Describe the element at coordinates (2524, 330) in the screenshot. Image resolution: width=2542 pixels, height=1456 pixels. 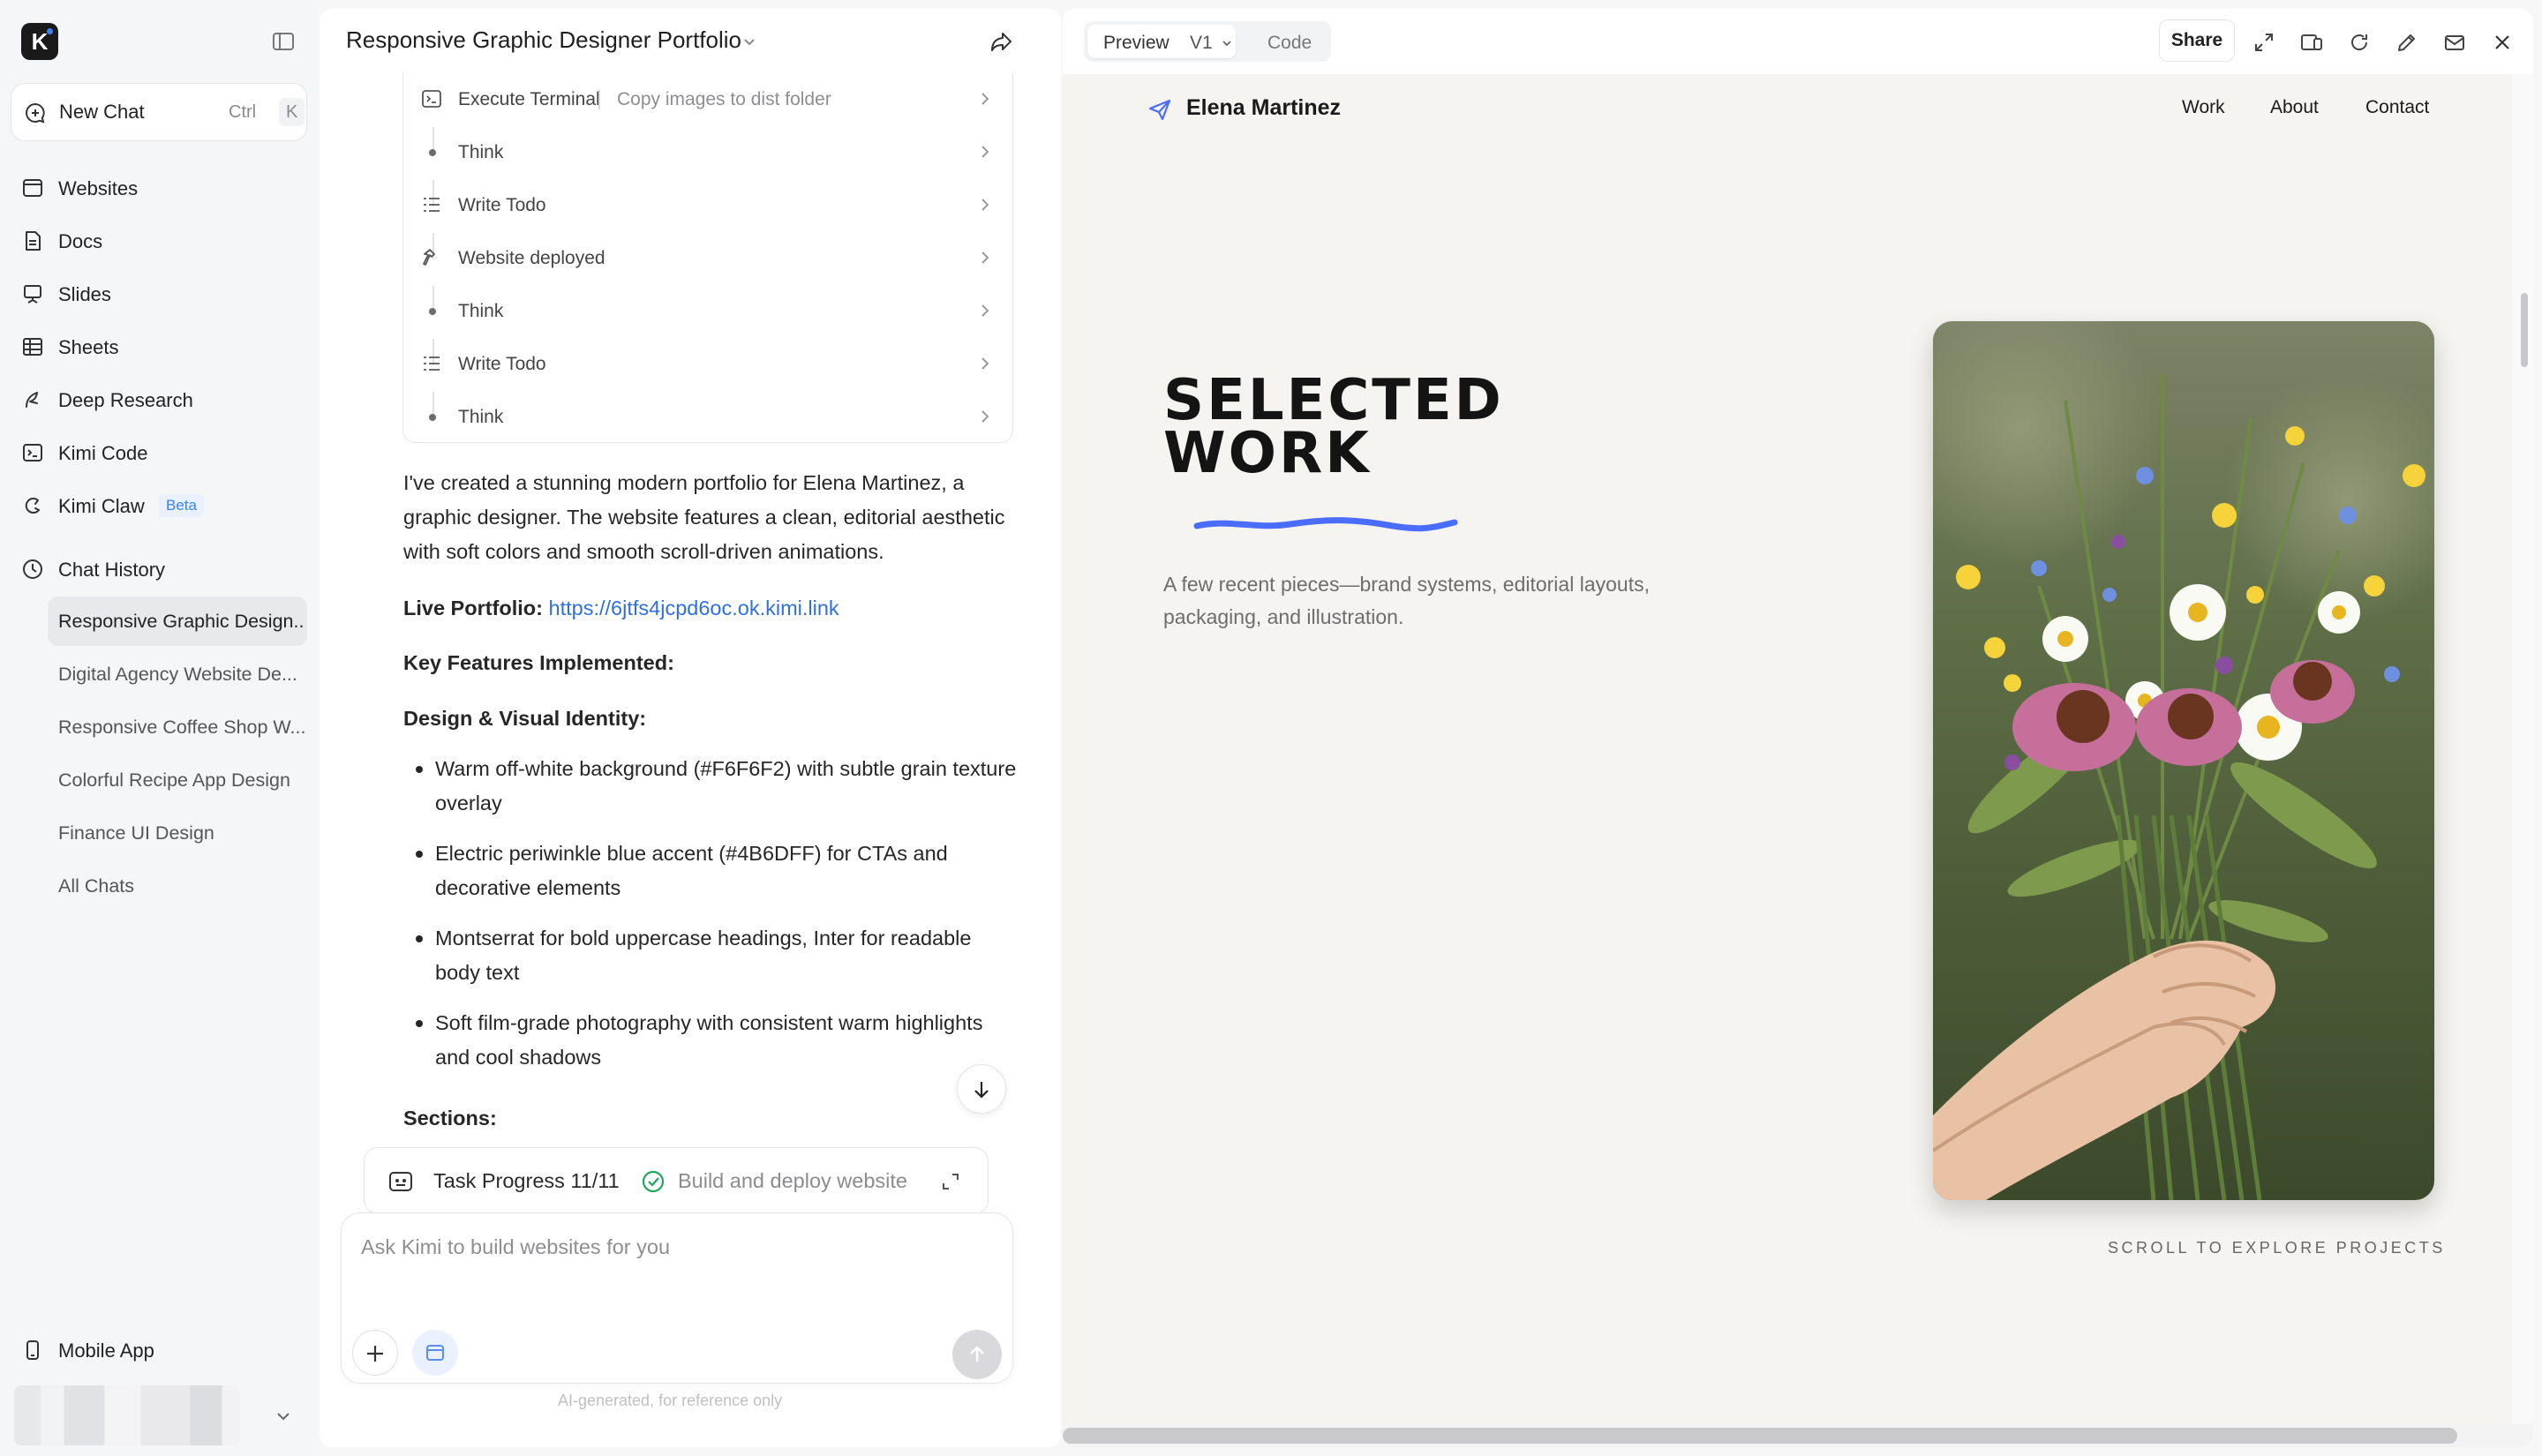
I see `vertical-scroll-thumb` at that location.